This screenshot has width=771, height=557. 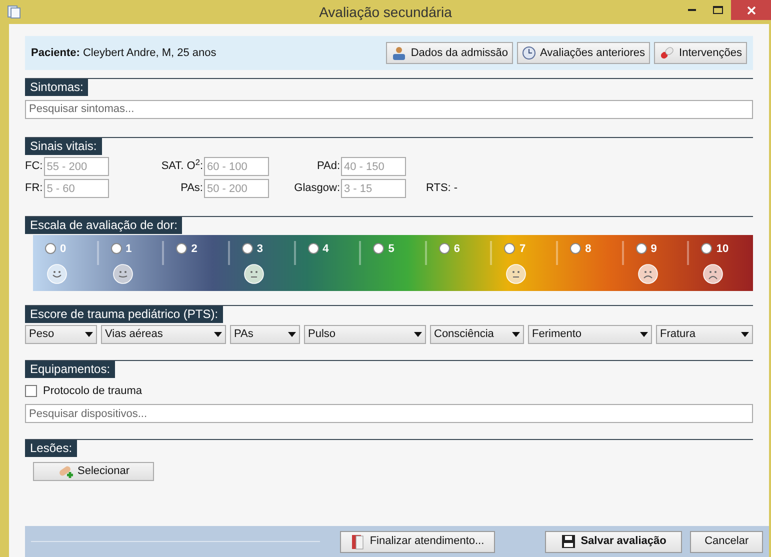 What do you see at coordinates (83, 390) in the screenshot?
I see `trauma-checkbox: Protocolo de trauma` at bounding box center [83, 390].